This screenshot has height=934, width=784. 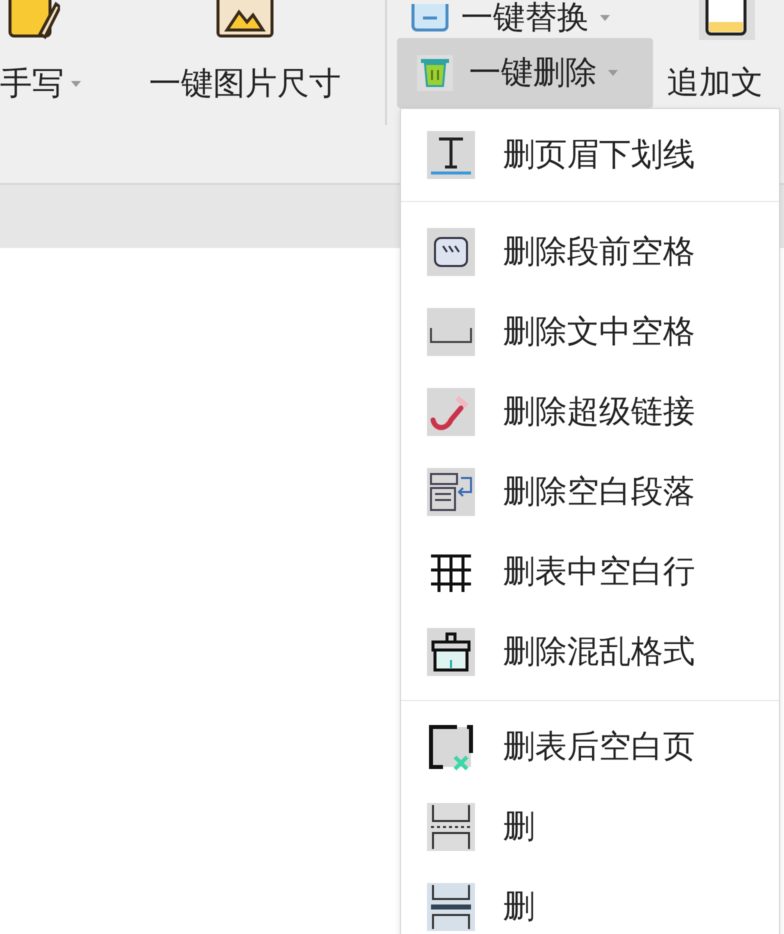 I want to click on section-break-icon, so click(x=451, y=907).